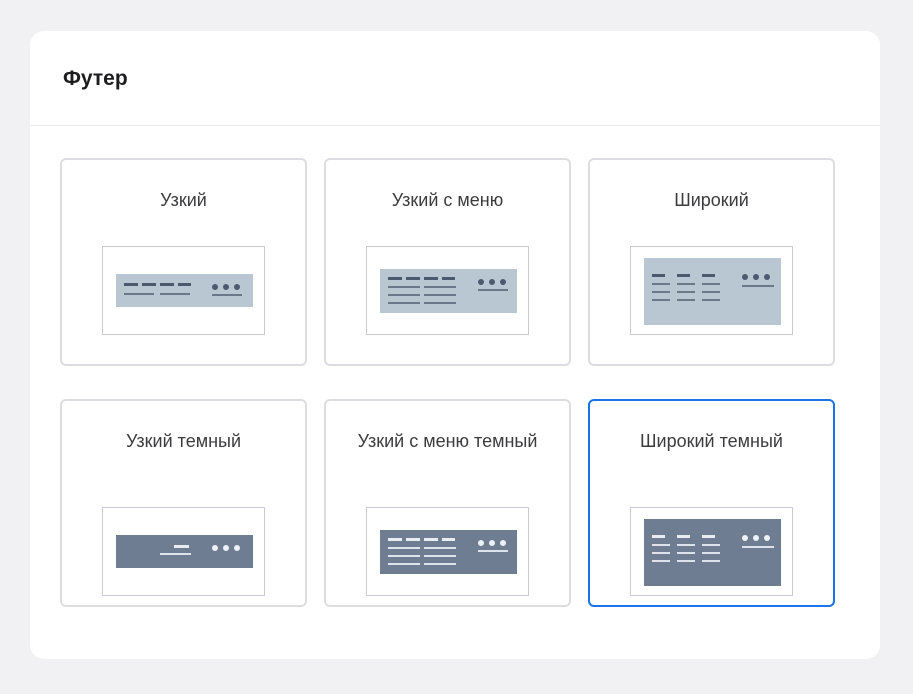  Describe the element at coordinates (183, 200) in the screenshot. I see `option-label: Узкий` at that location.